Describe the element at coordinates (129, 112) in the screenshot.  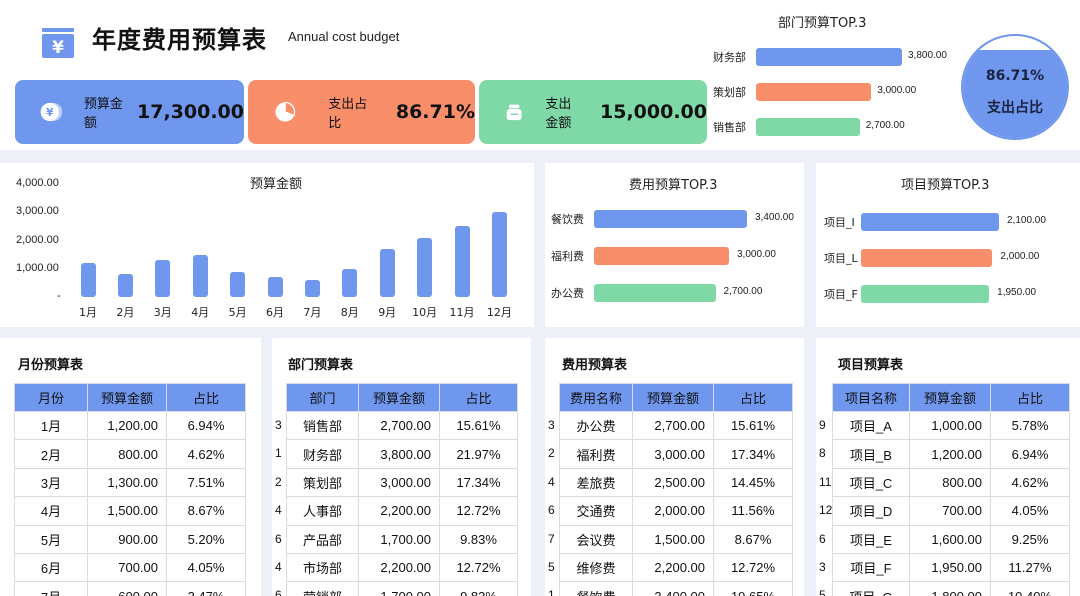
I see `kpi-budget-card: ¥ 预算金额 17,300.00` at that location.